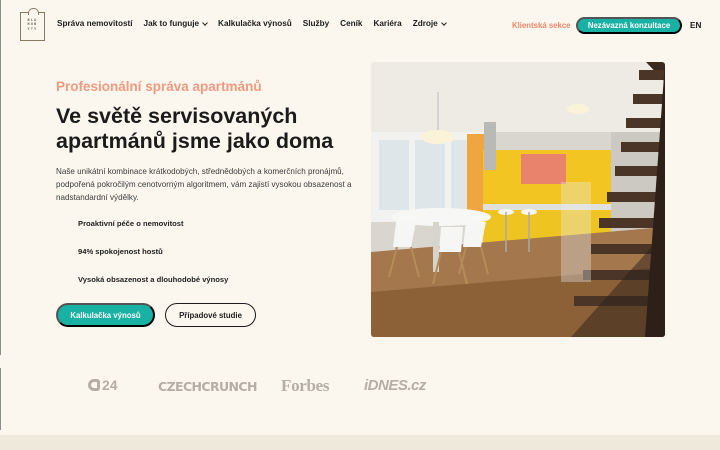  Describe the element at coordinates (0, 177) in the screenshot. I see `left-edge-line` at that location.